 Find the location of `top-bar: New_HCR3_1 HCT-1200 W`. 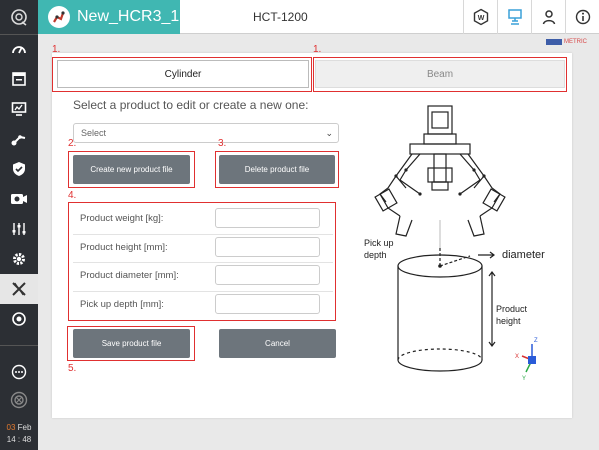

top-bar: New_HCR3_1 HCT-1200 W is located at coordinates (318, 17).